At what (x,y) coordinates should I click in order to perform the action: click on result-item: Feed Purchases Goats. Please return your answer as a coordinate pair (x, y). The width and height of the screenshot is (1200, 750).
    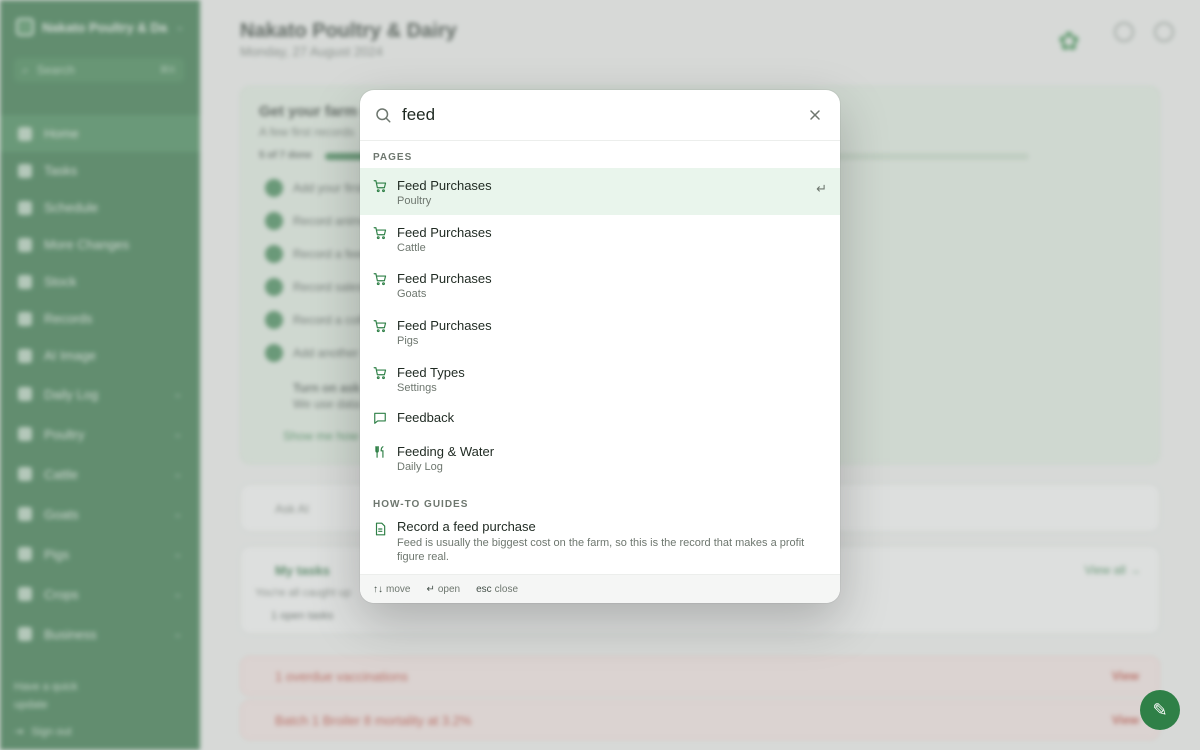
    Looking at the image, I should click on (600, 284).